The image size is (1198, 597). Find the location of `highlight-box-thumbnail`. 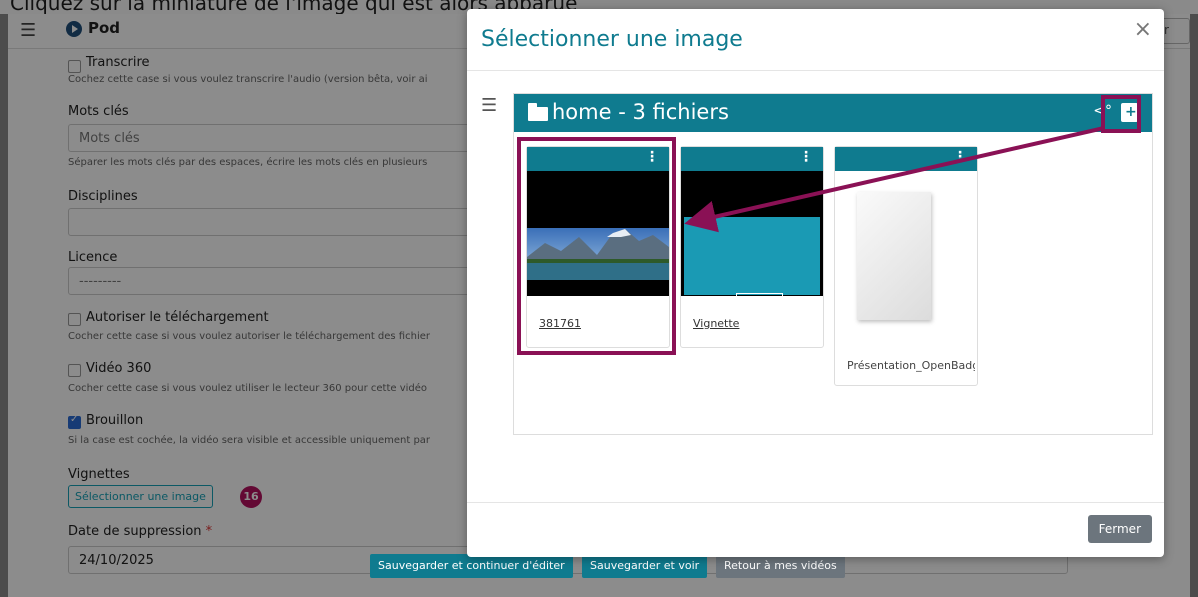

highlight-box-thumbnail is located at coordinates (596, 246).